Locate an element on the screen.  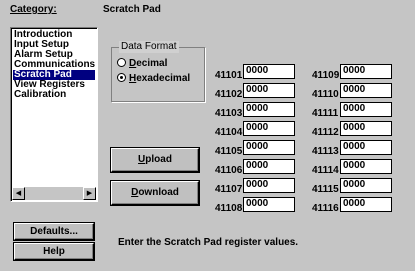
download-label: ownload is located at coordinates (158, 192).